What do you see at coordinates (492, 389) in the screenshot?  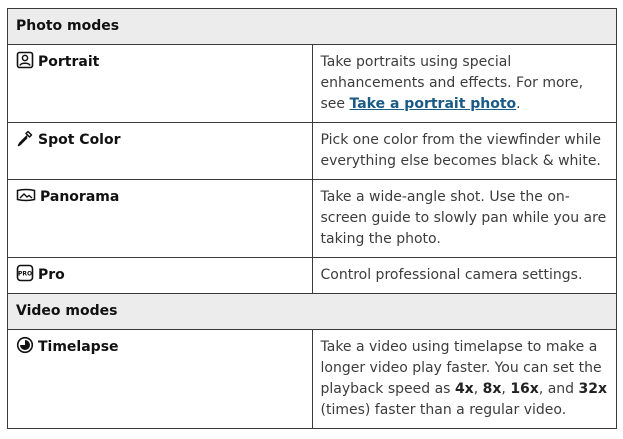 I see `speed-8x: 8x` at bounding box center [492, 389].